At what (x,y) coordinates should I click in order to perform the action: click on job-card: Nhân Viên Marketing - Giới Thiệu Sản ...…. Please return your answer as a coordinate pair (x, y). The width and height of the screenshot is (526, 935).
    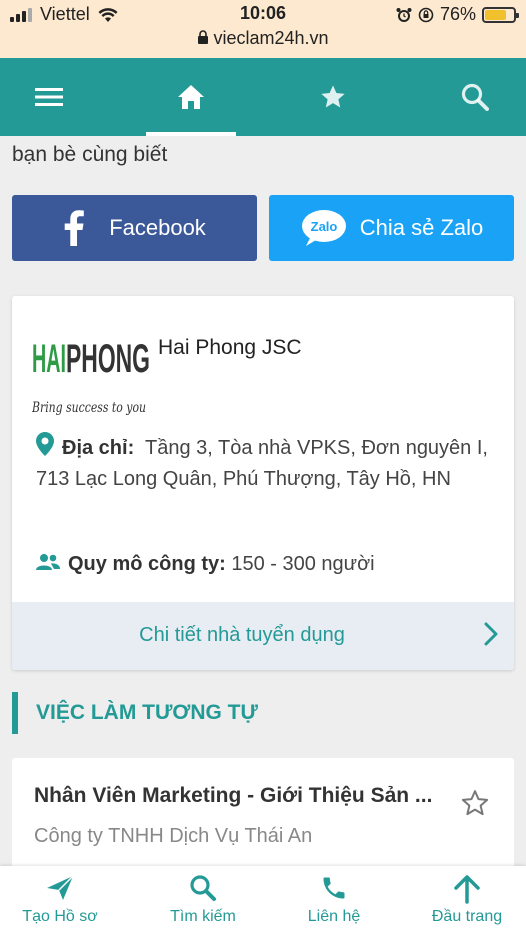
    Looking at the image, I should click on (263, 818).